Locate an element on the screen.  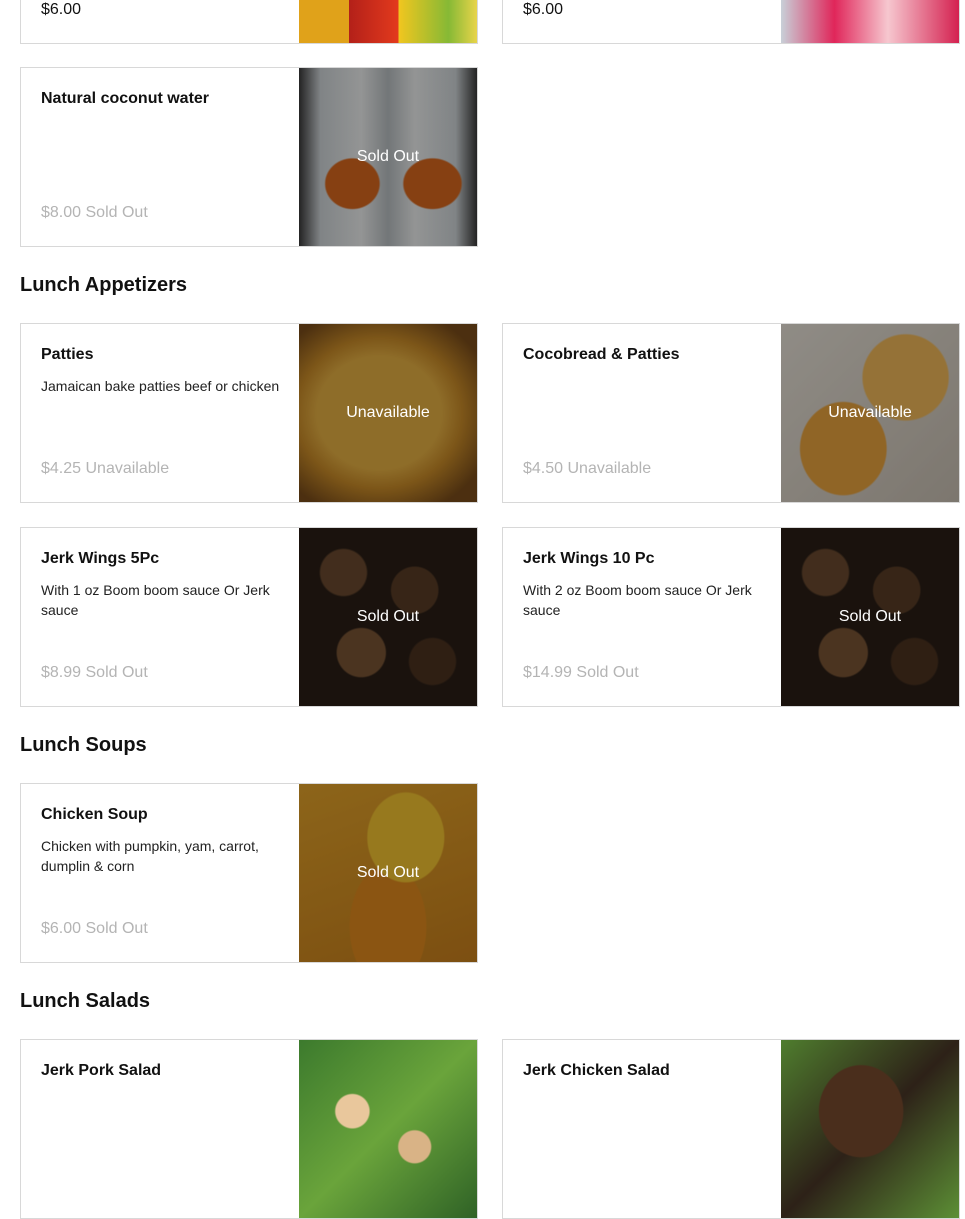
item-name: Cocobread & Patties is located at coordinates (601, 354).